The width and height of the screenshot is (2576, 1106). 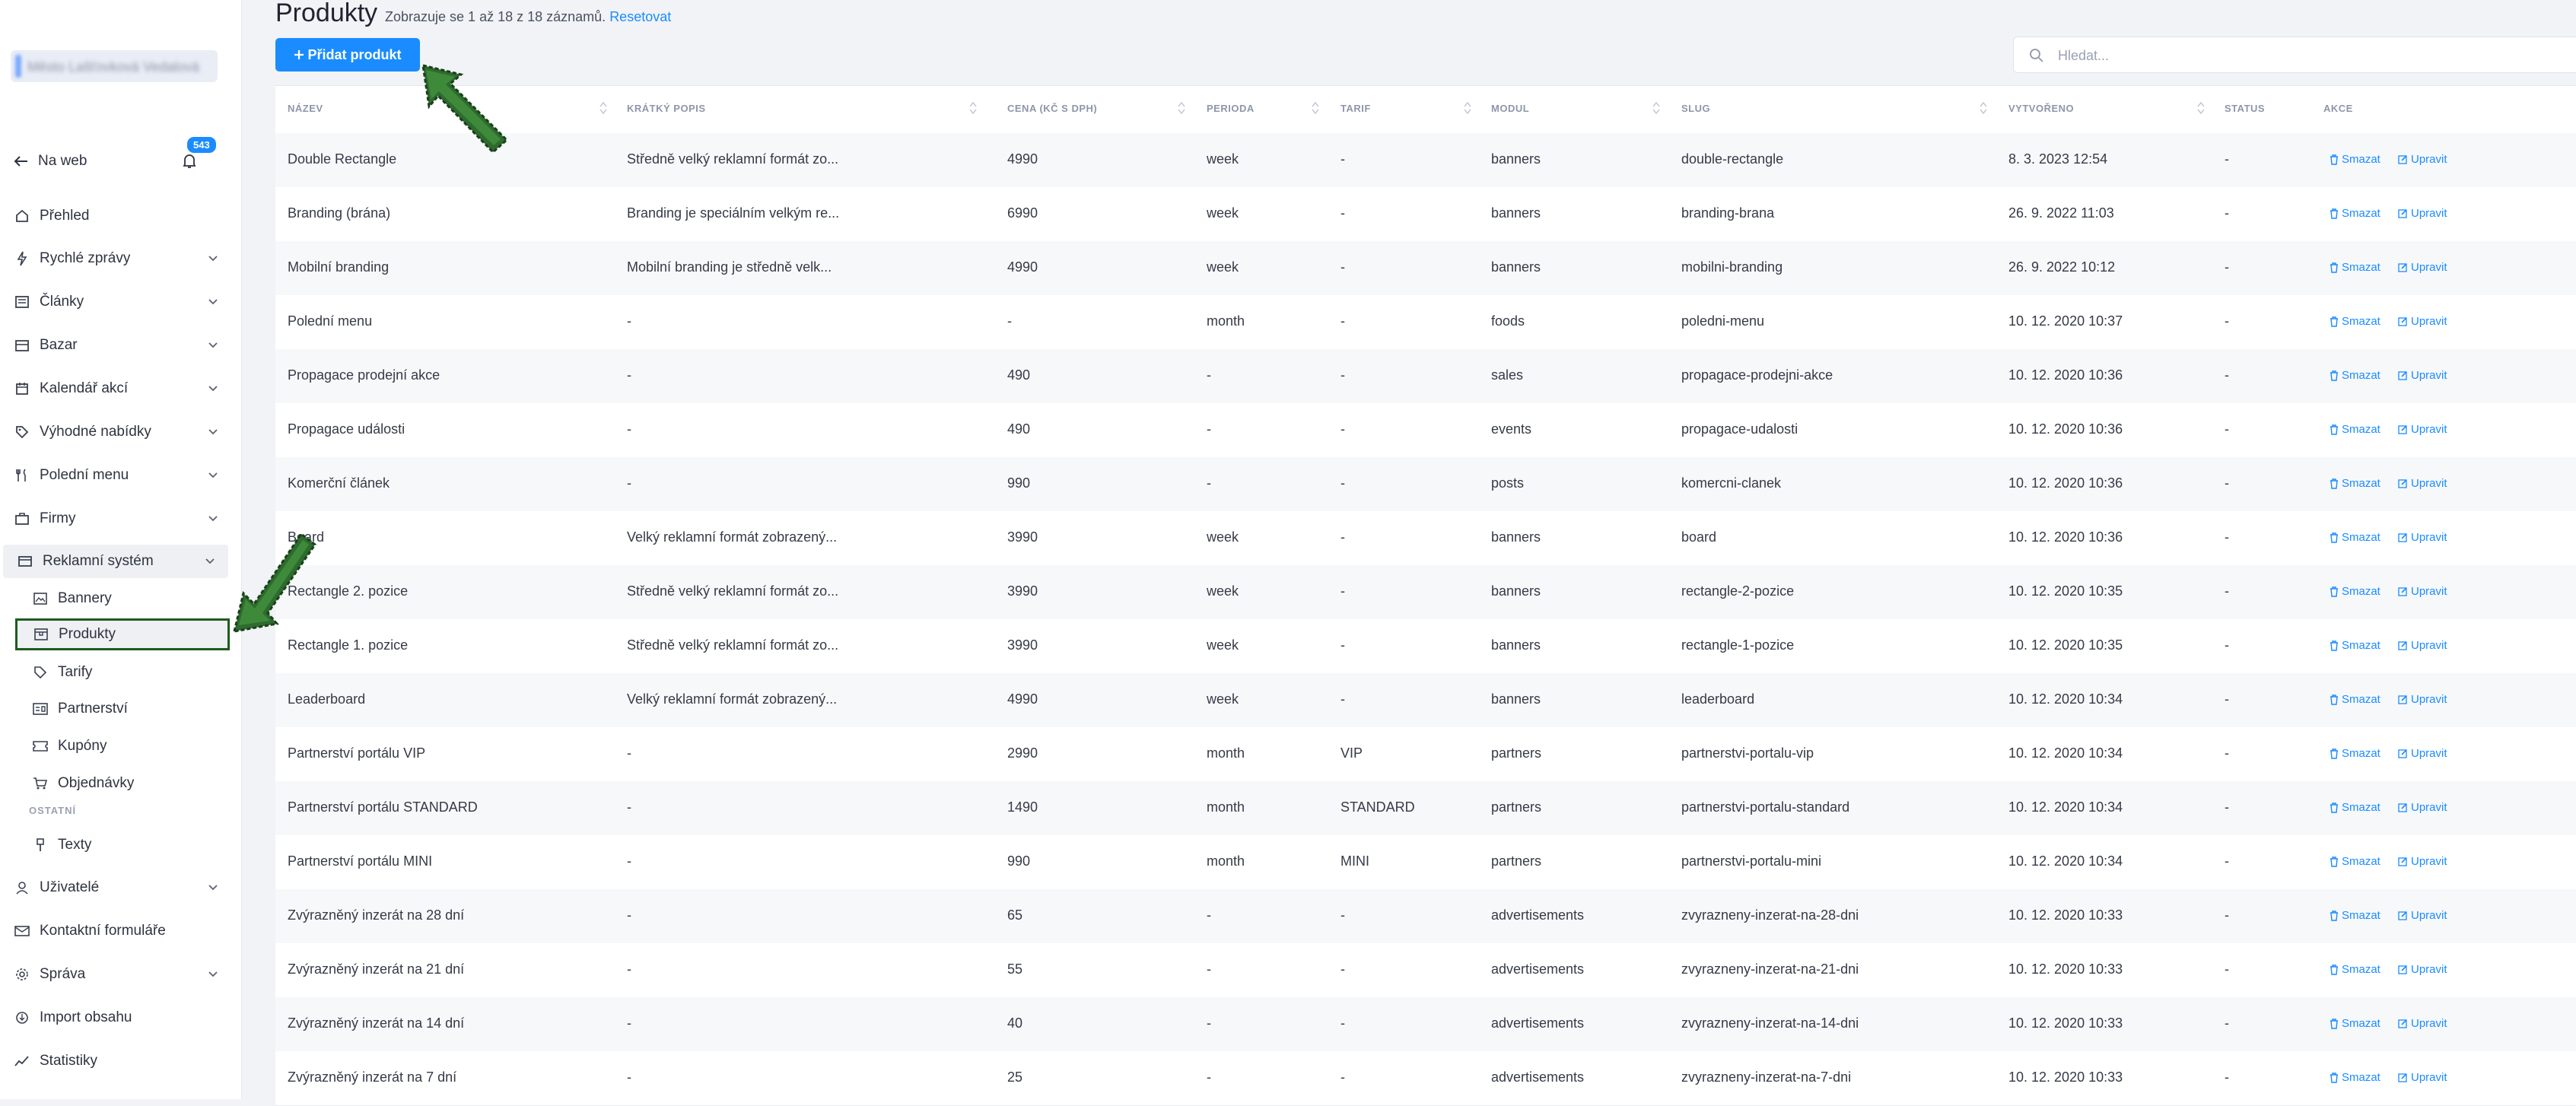 I want to click on sidebar-item-bazar: Bazar, so click(x=116, y=345).